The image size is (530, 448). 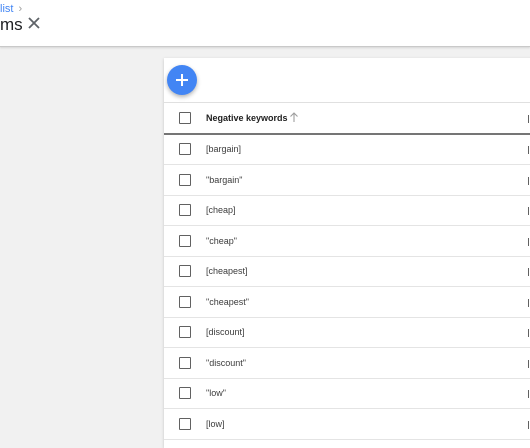 I want to click on select-all-checkbox, so click(x=185, y=118).